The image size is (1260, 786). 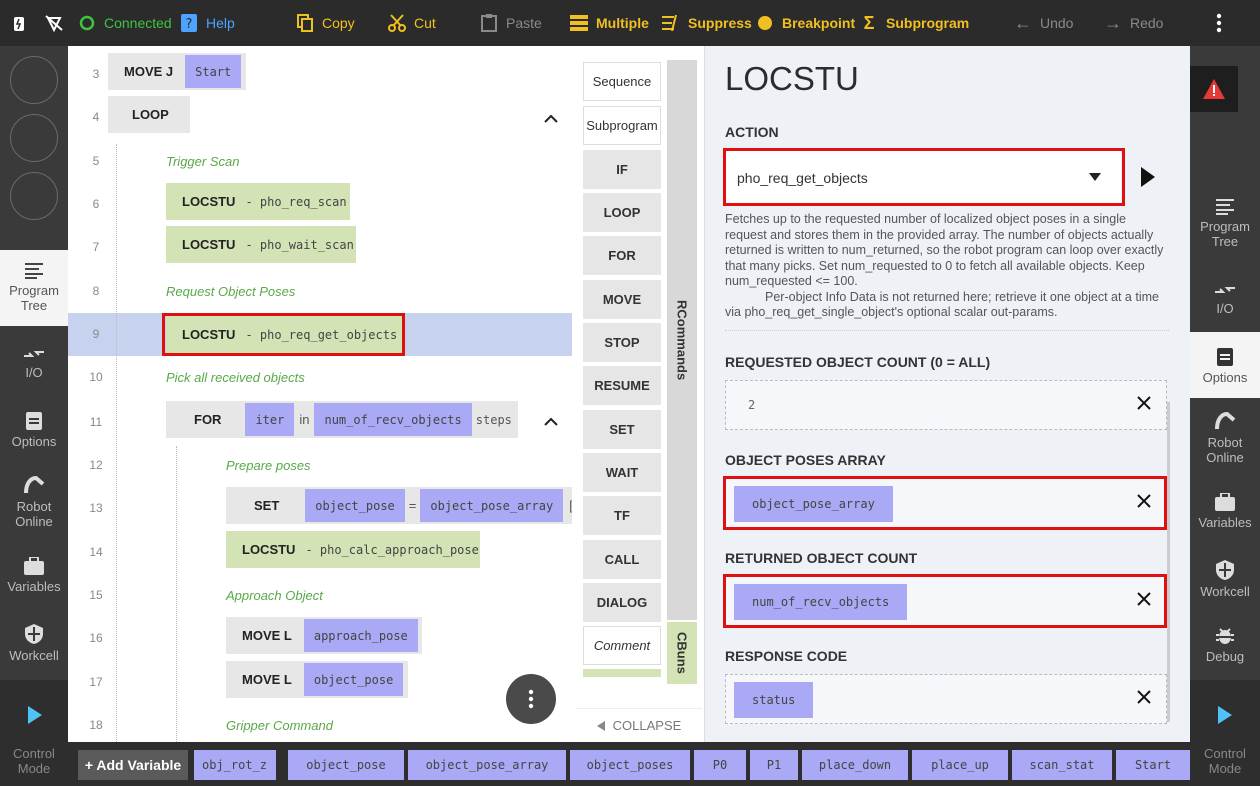 What do you see at coordinates (682, 653) in the screenshot?
I see `tab-cbuns: CBuns` at bounding box center [682, 653].